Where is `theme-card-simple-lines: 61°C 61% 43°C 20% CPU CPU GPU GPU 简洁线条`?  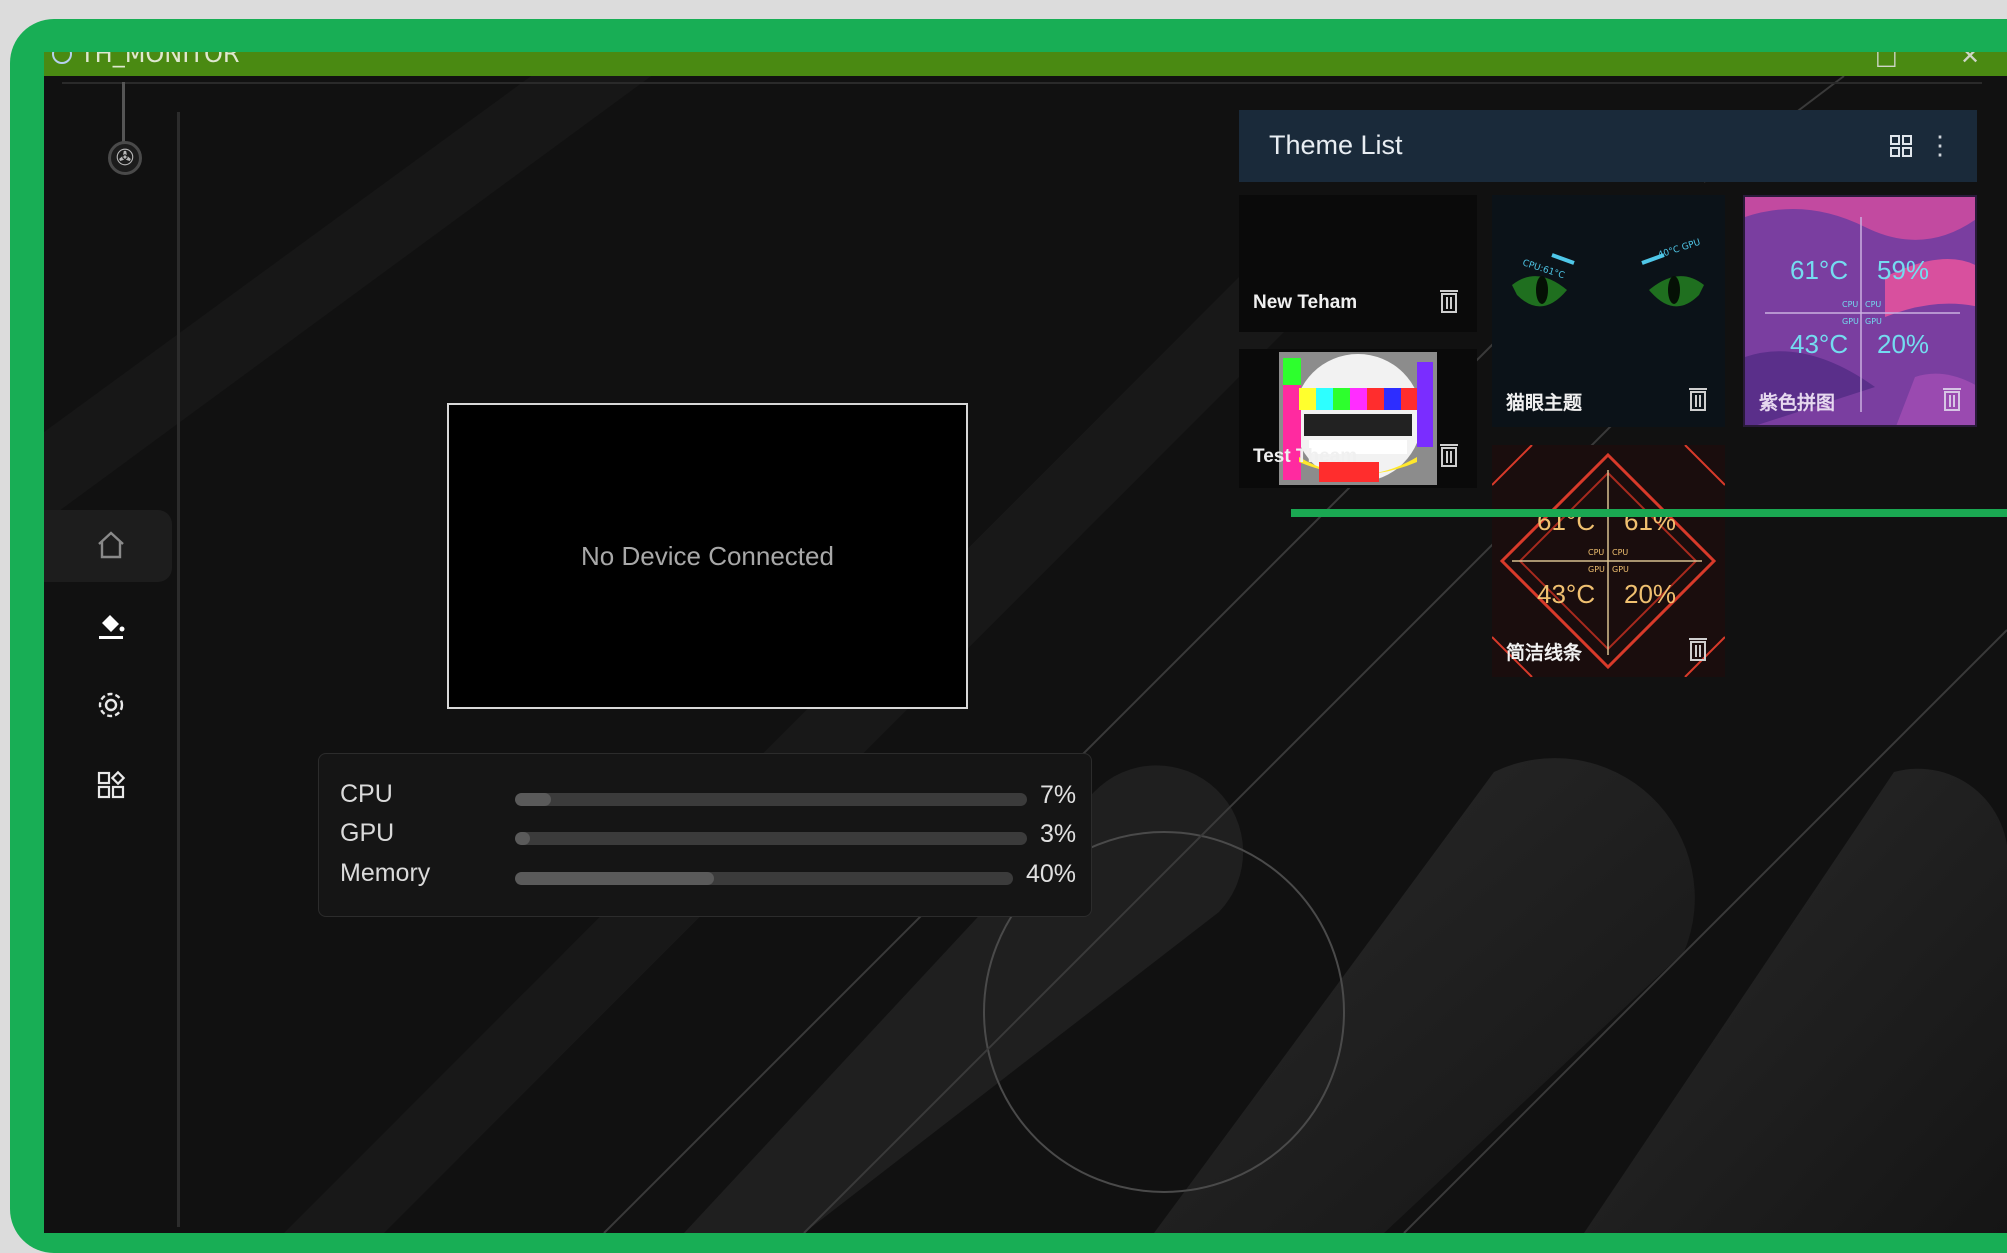 theme-card-simple-lines: 61°C 61% 43°C 20% CPU CPU GPU GPU 简洁线条 is located at coordinates (1608, 561).